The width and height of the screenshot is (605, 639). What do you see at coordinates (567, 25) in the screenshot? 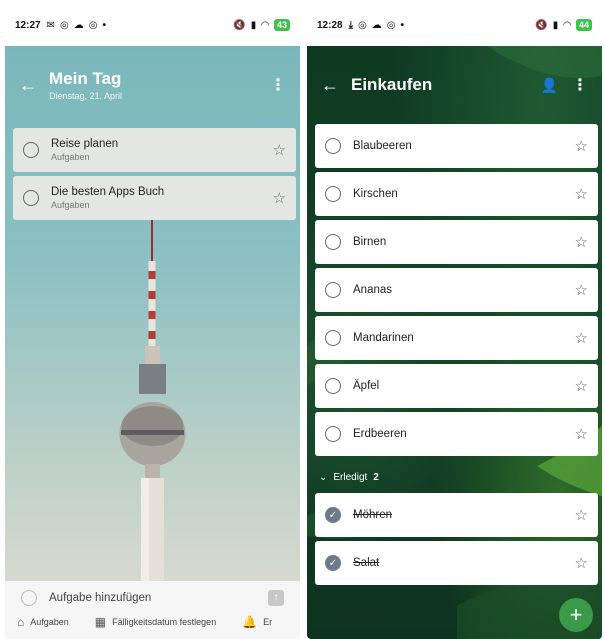
I see `wifi-icon: ◠` at bounding box center [567, 25].